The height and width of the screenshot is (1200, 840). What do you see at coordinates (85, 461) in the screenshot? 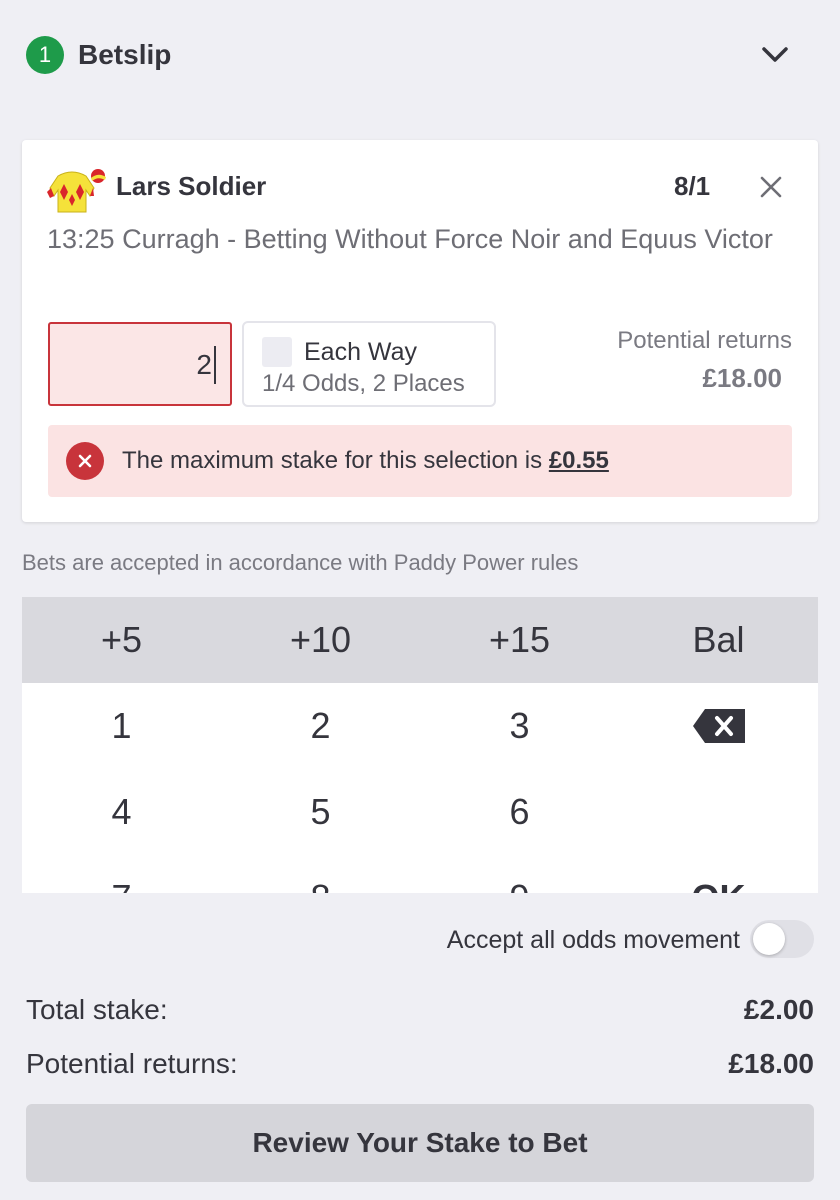
I see `error-icon` at bounding box center [85, 461].